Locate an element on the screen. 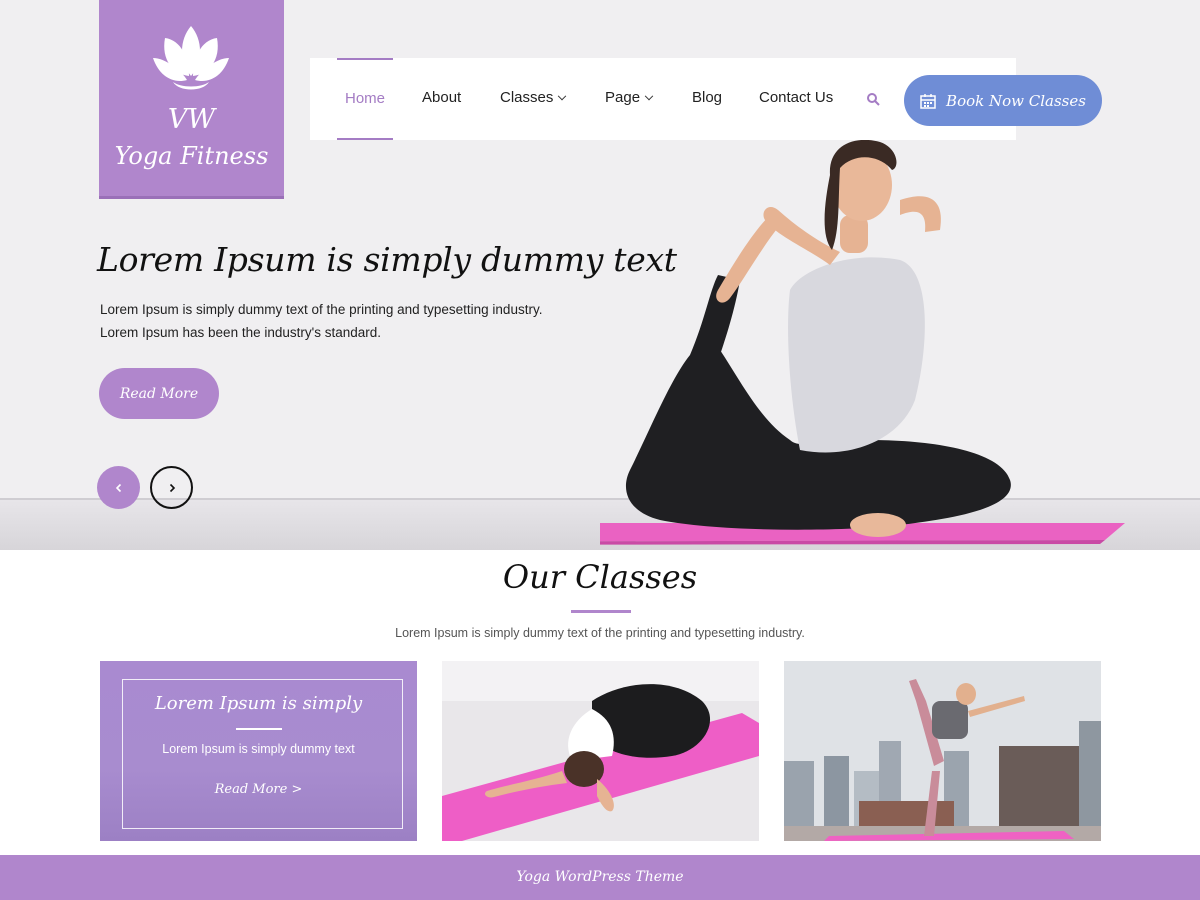 The image size is (1200, 900). site-logo: VW Yoga Fitness is located at coordinates (191, 99).